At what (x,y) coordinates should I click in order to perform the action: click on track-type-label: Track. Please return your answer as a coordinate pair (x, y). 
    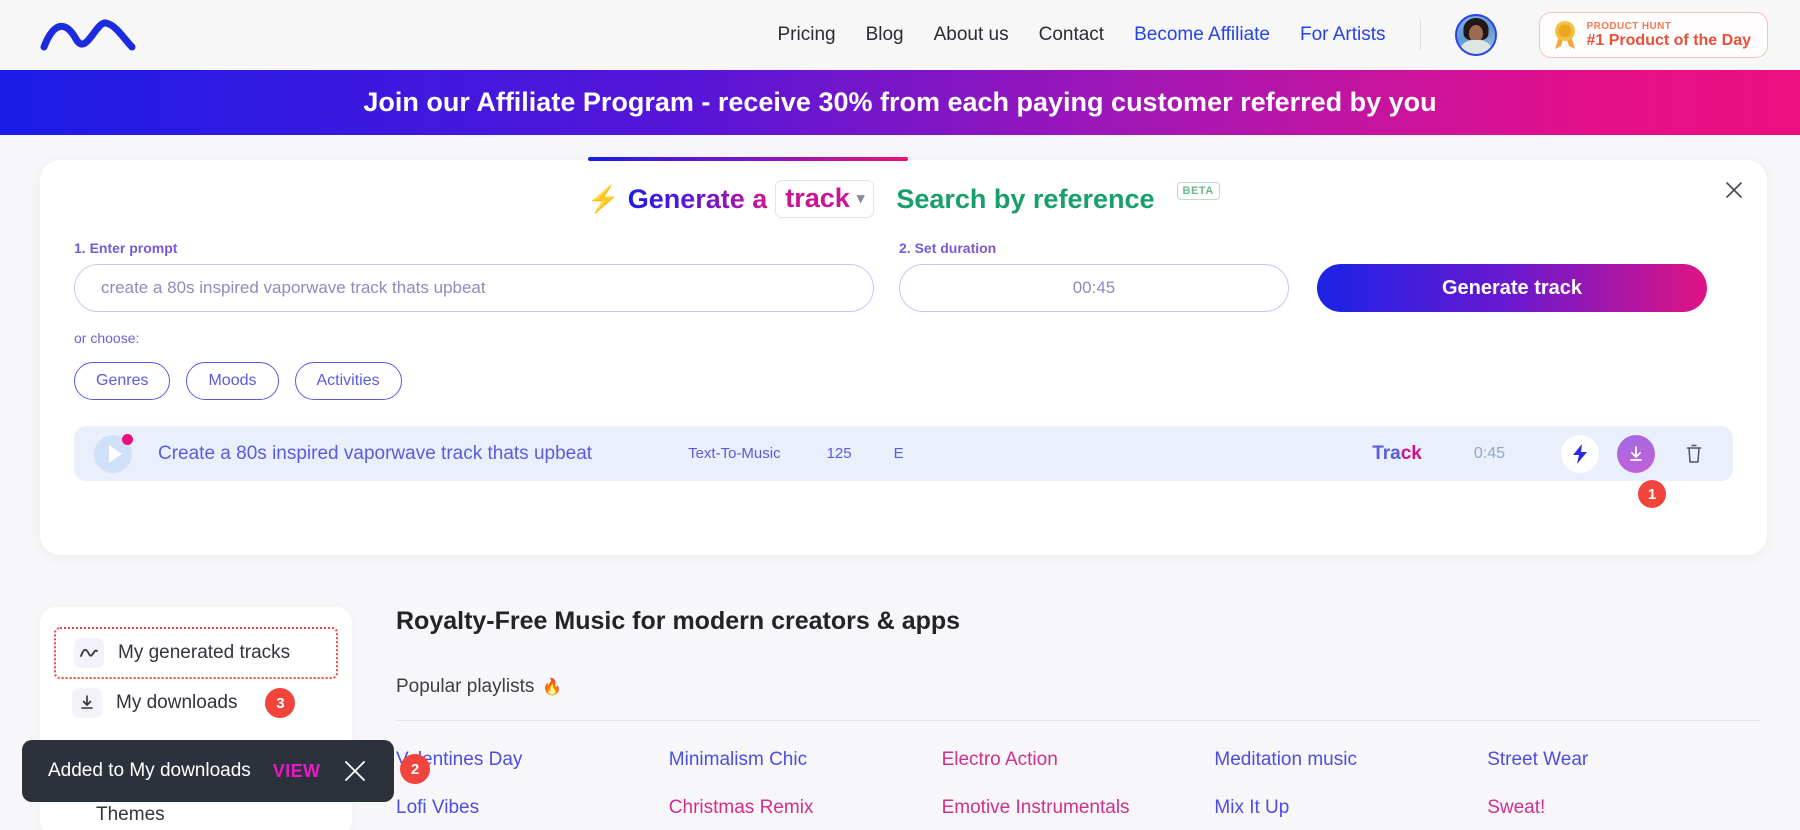
    Looking at the image, I should click on (1397, 454).